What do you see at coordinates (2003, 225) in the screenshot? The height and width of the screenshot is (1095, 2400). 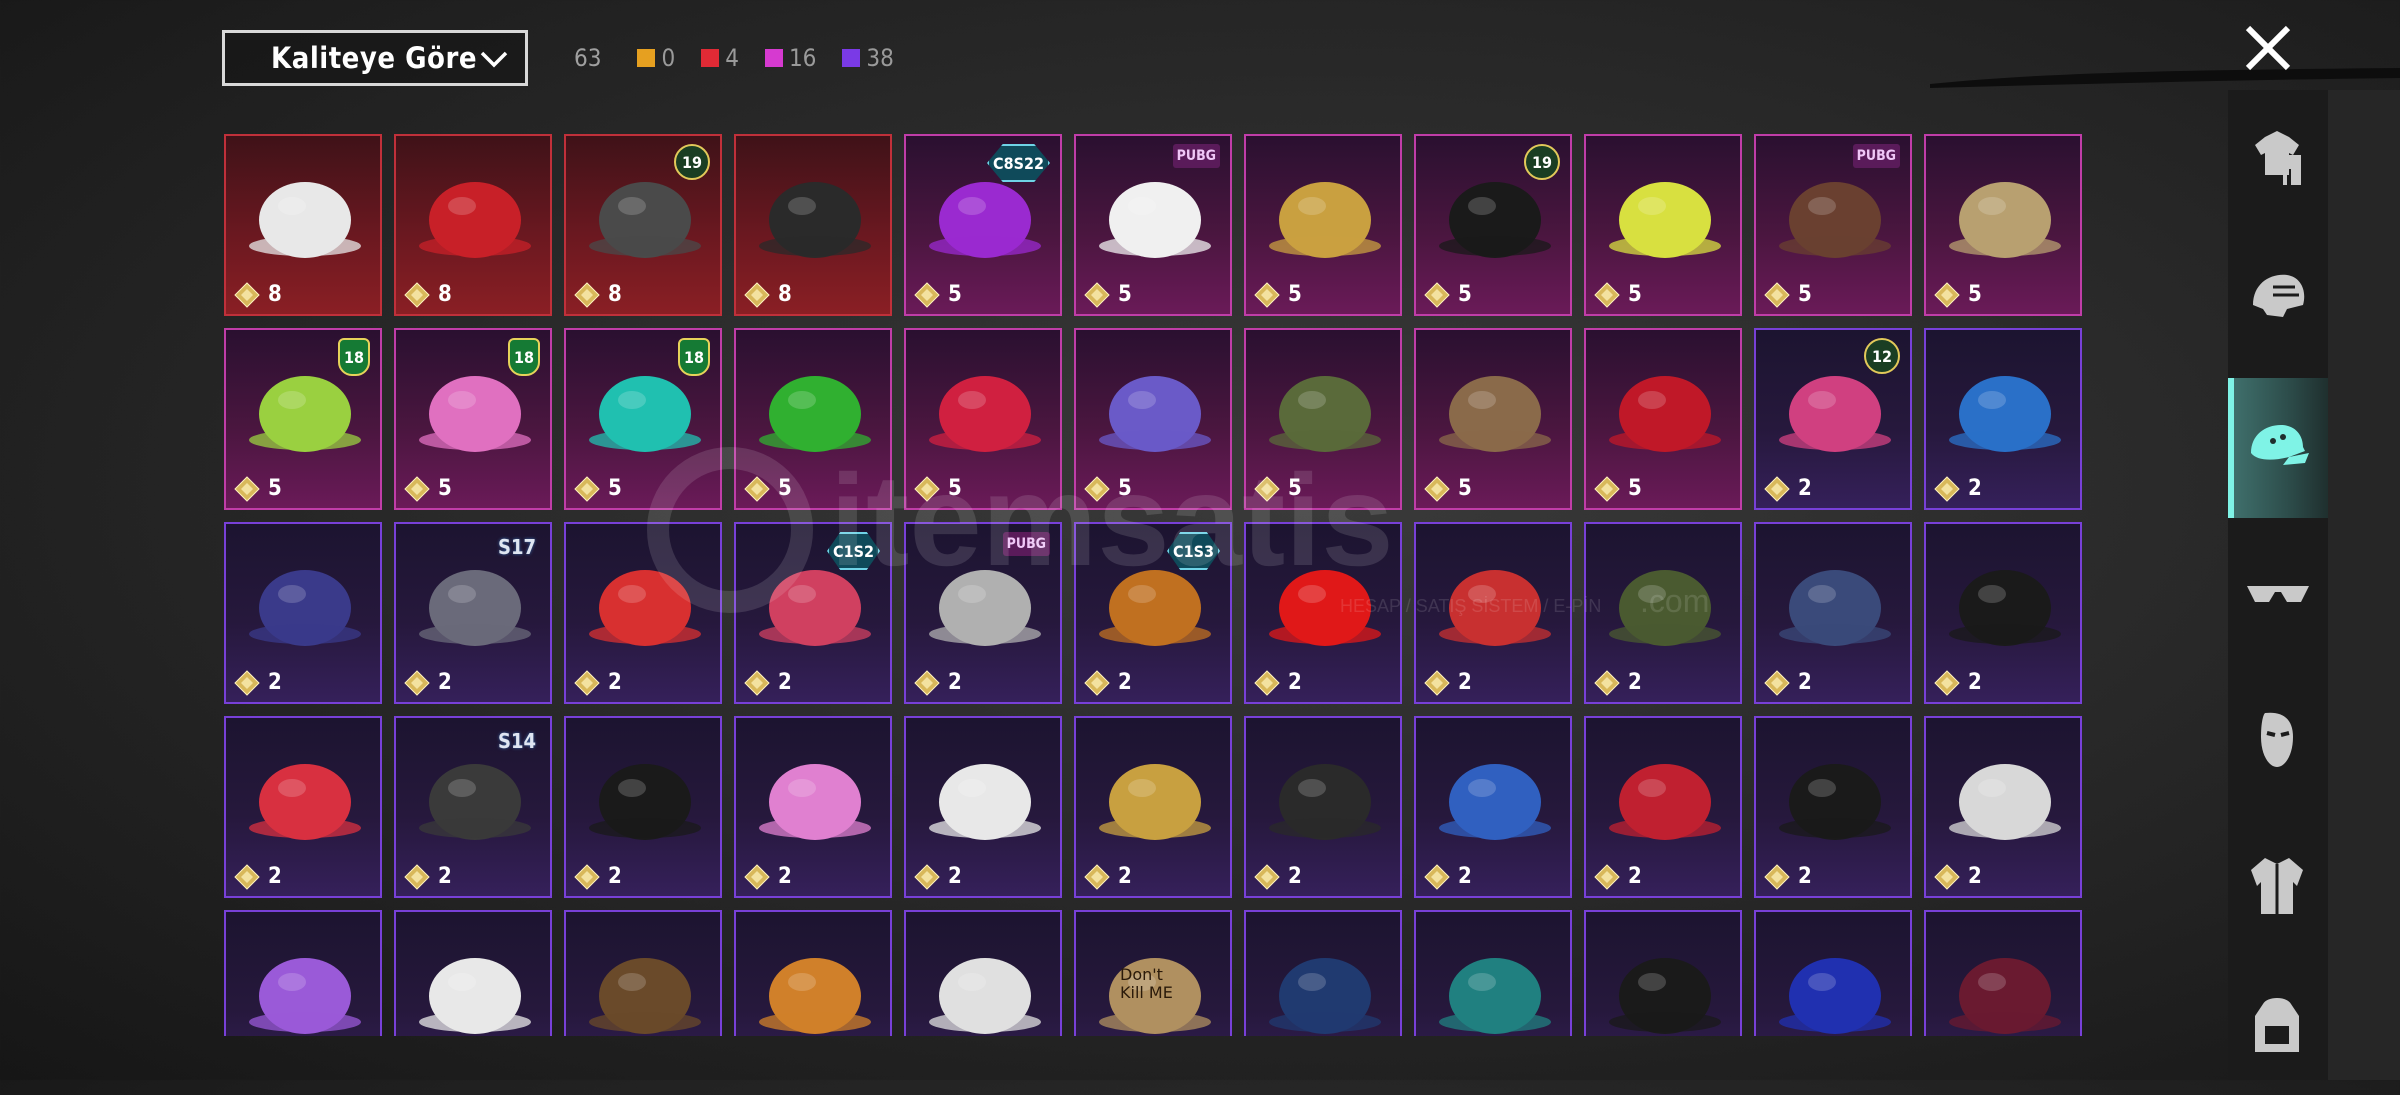 I see `item-card-gold-pith-helmet: 5` at bounding box center [2003, 225].